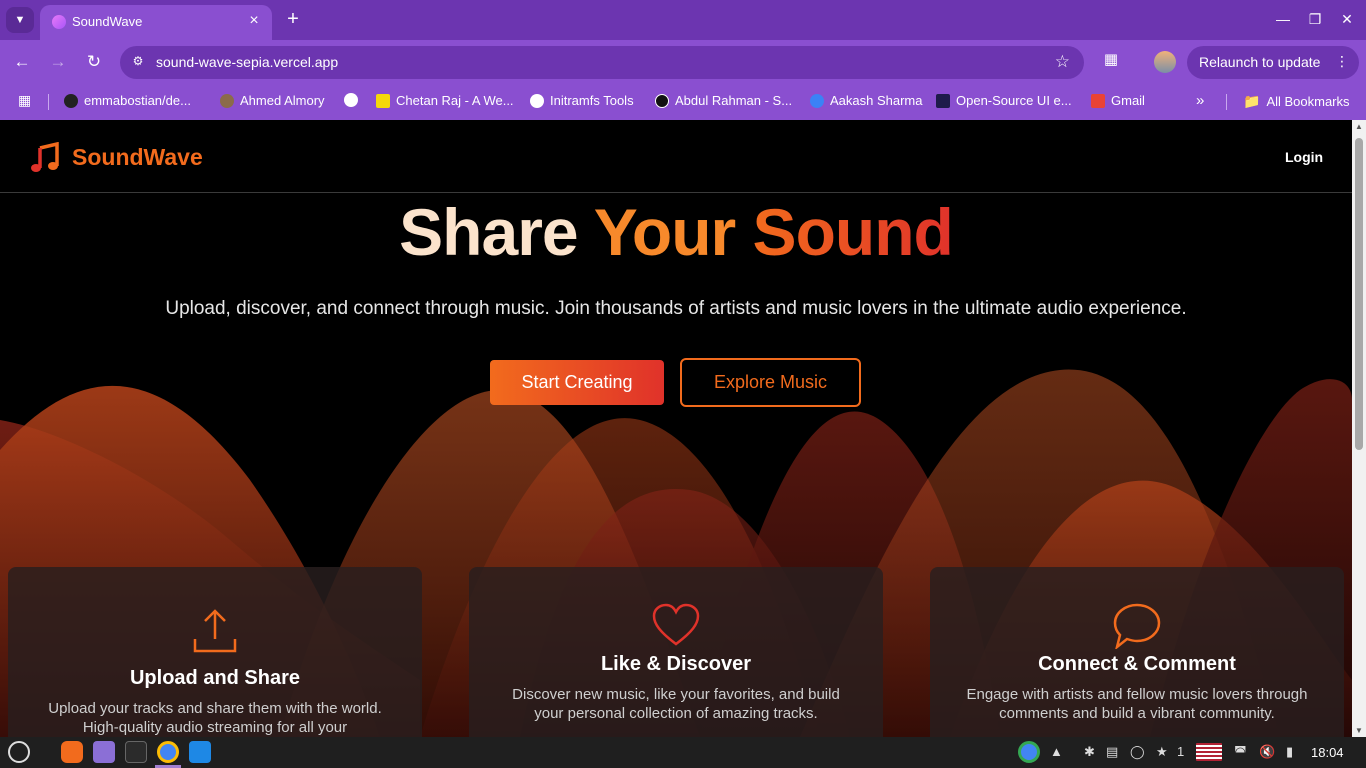 This screenshot has width=1366, height=768. I want to click on heart-icon, so click(676, 625).